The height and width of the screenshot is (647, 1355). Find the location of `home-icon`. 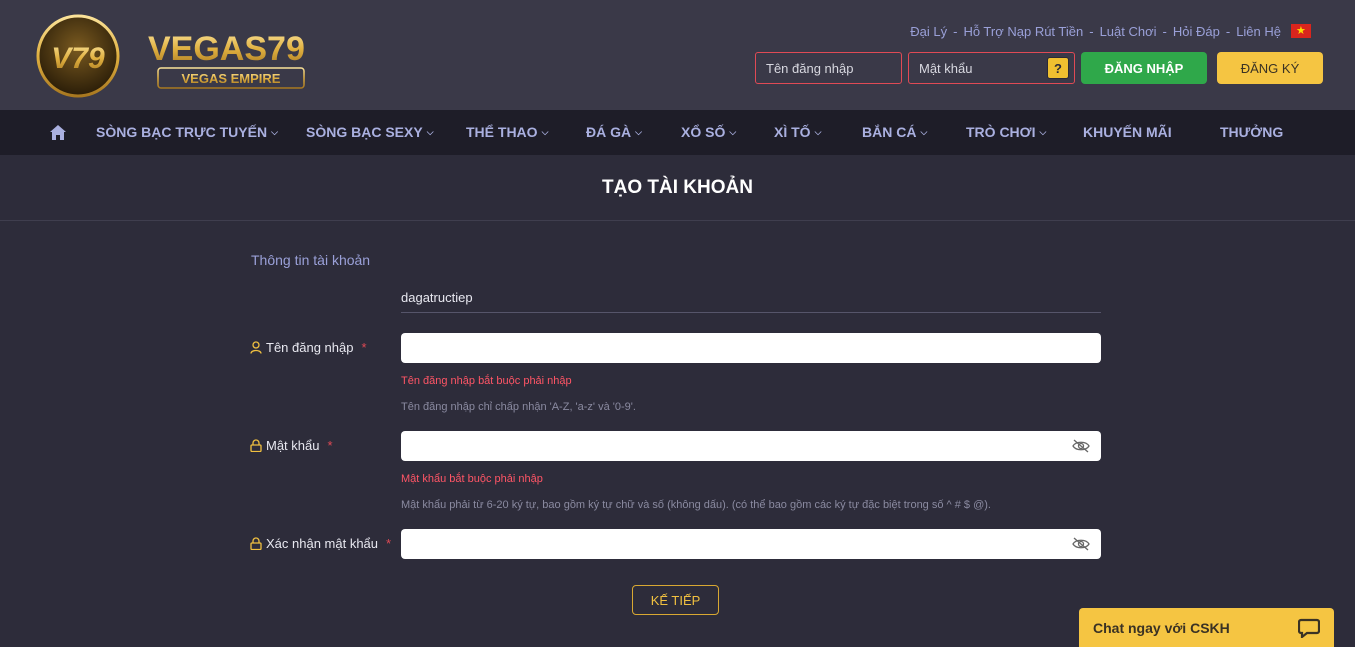

home-icon is located at coordinates (58, 132).